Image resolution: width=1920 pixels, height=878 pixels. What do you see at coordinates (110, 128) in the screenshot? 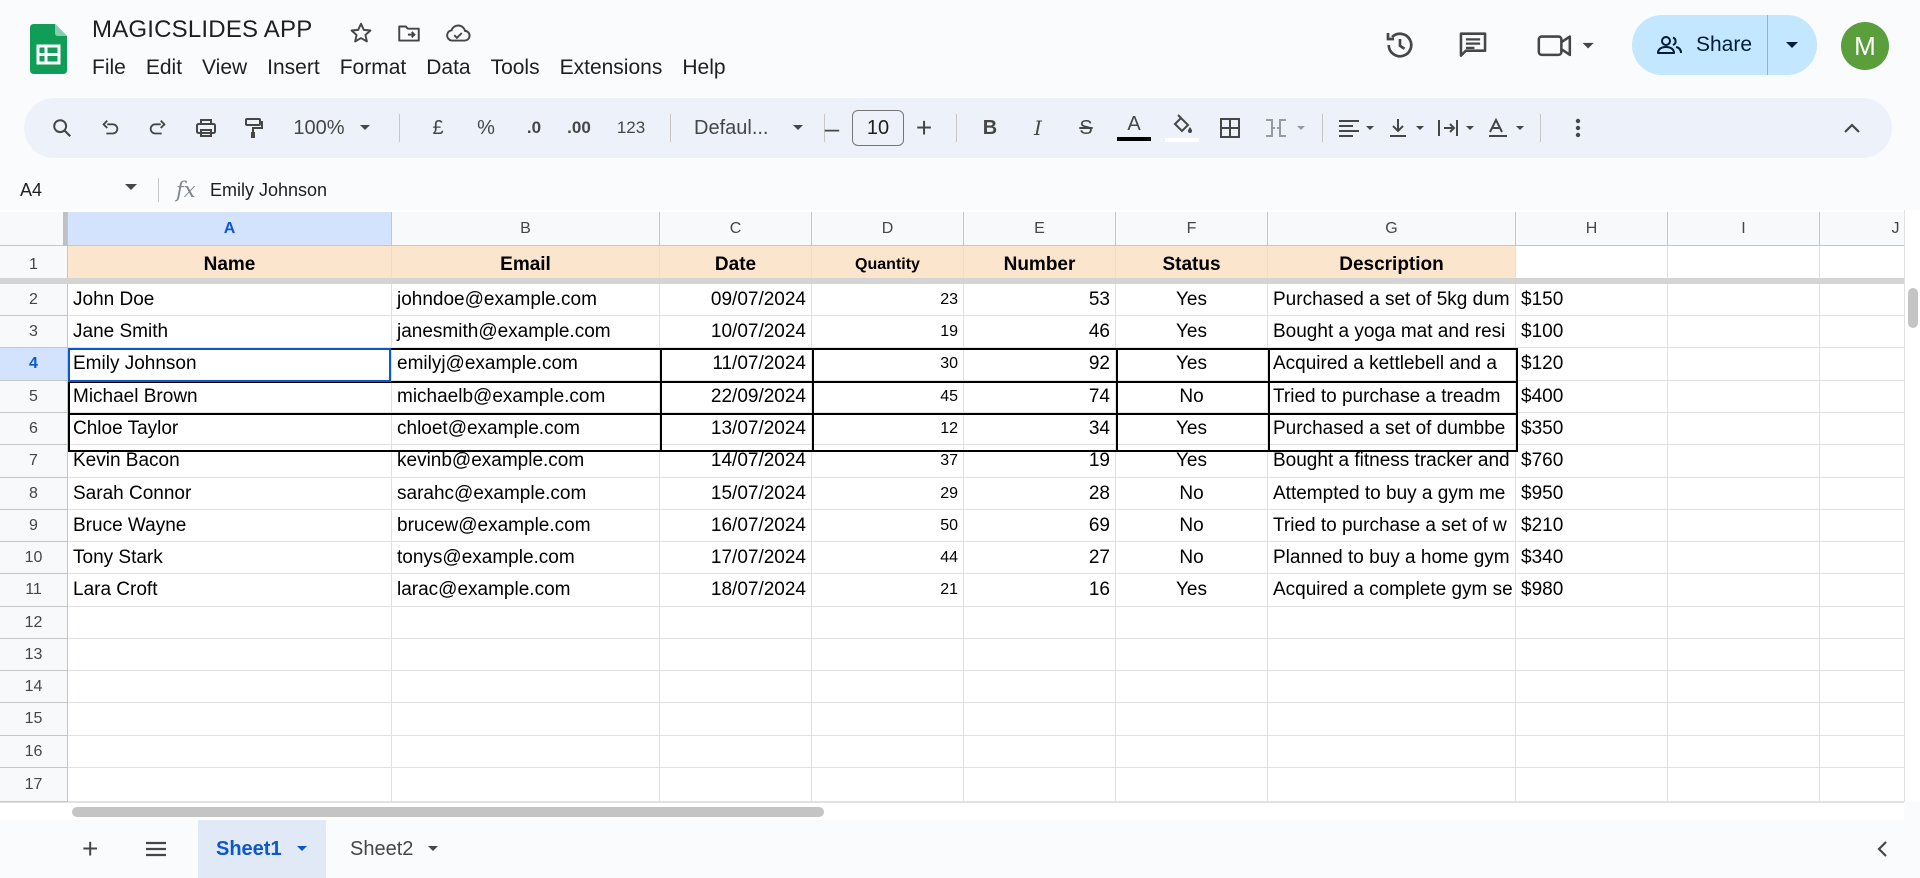
I see `undo-icon` at bounding box center [110, 128].